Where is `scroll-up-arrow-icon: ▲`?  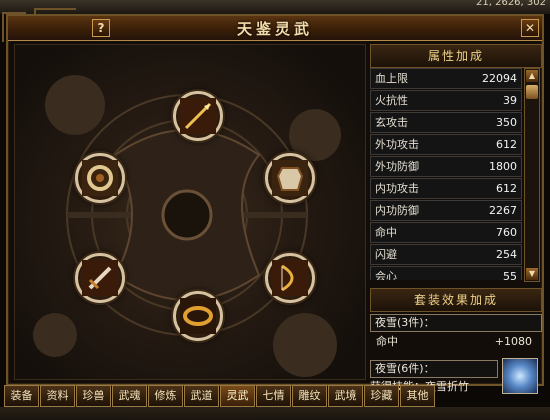
scroll-up-arrow-icon: ▲ is located at coordinates (532, 76).